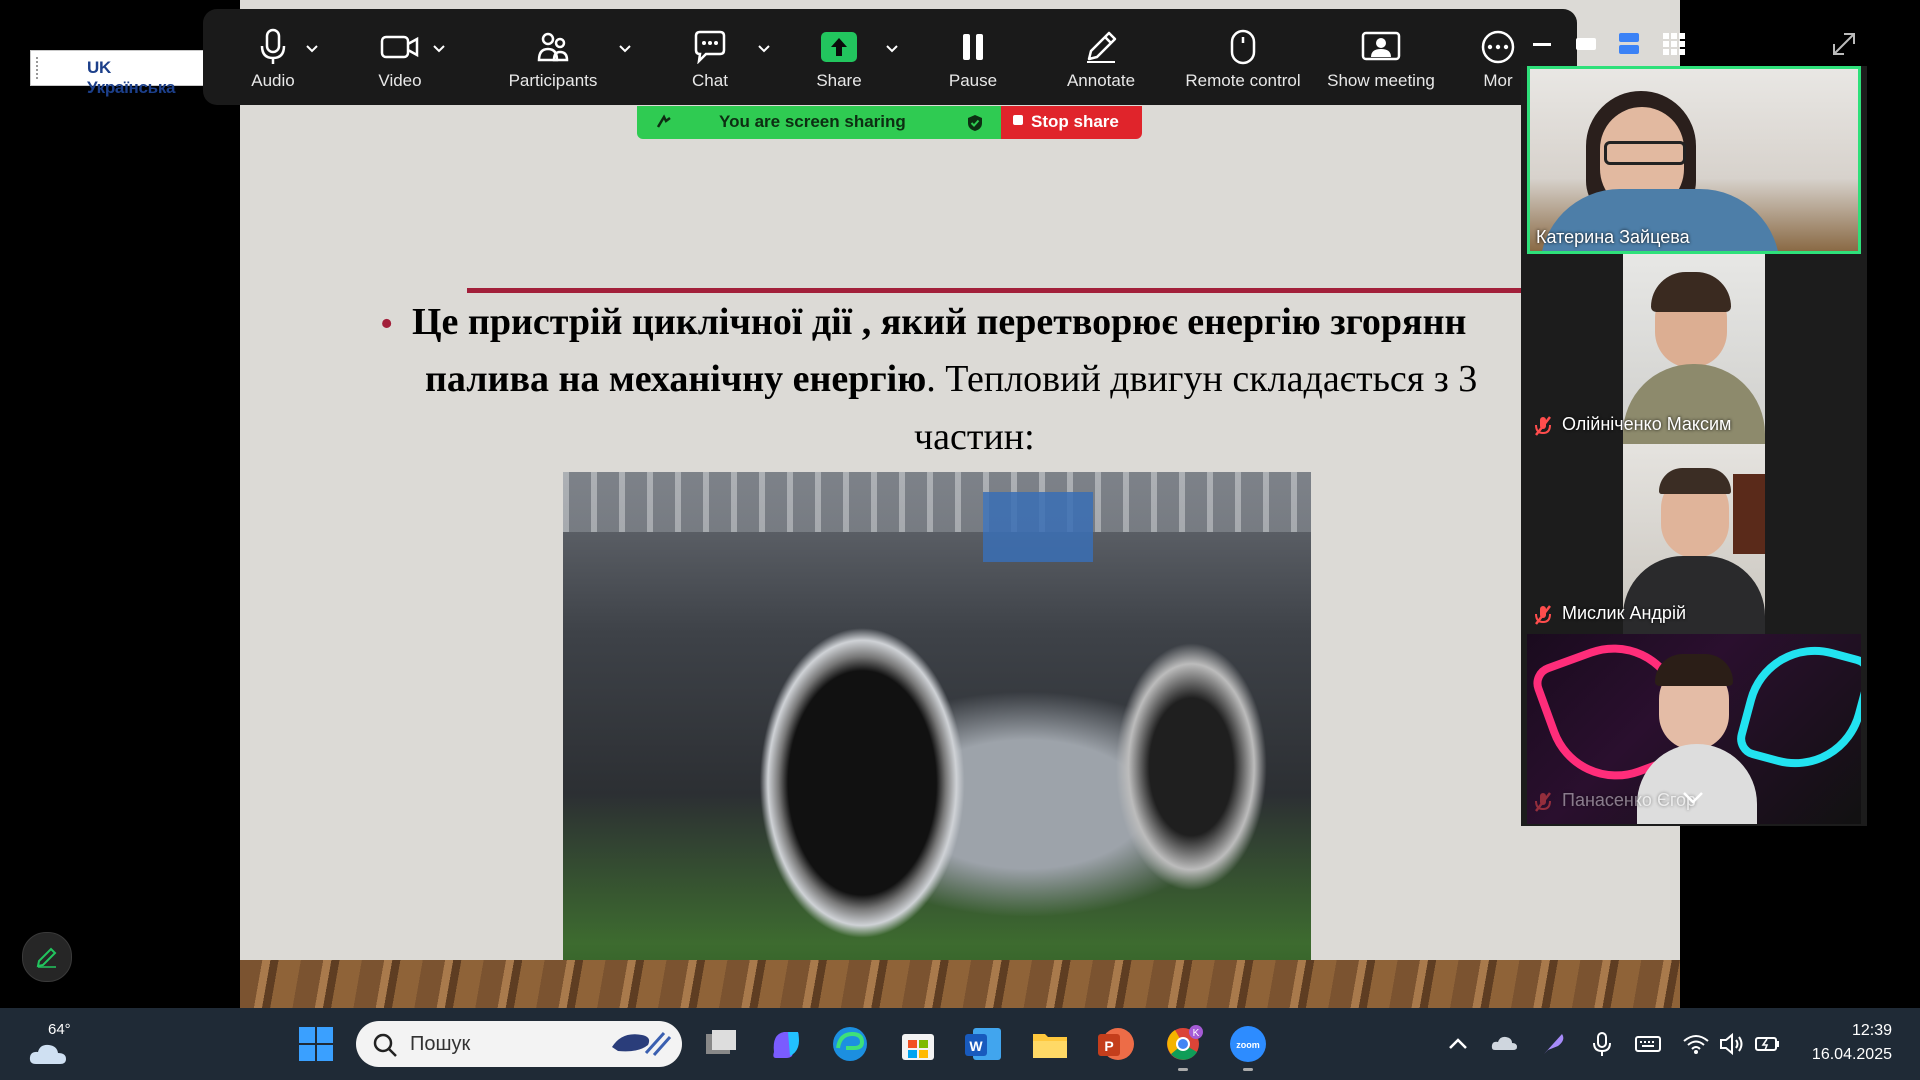 The image size is (1920, 1080). What do you see at coordinates (553, 47) in the screenshot?
I see `participants-icon` at bounding box center [553, 47].